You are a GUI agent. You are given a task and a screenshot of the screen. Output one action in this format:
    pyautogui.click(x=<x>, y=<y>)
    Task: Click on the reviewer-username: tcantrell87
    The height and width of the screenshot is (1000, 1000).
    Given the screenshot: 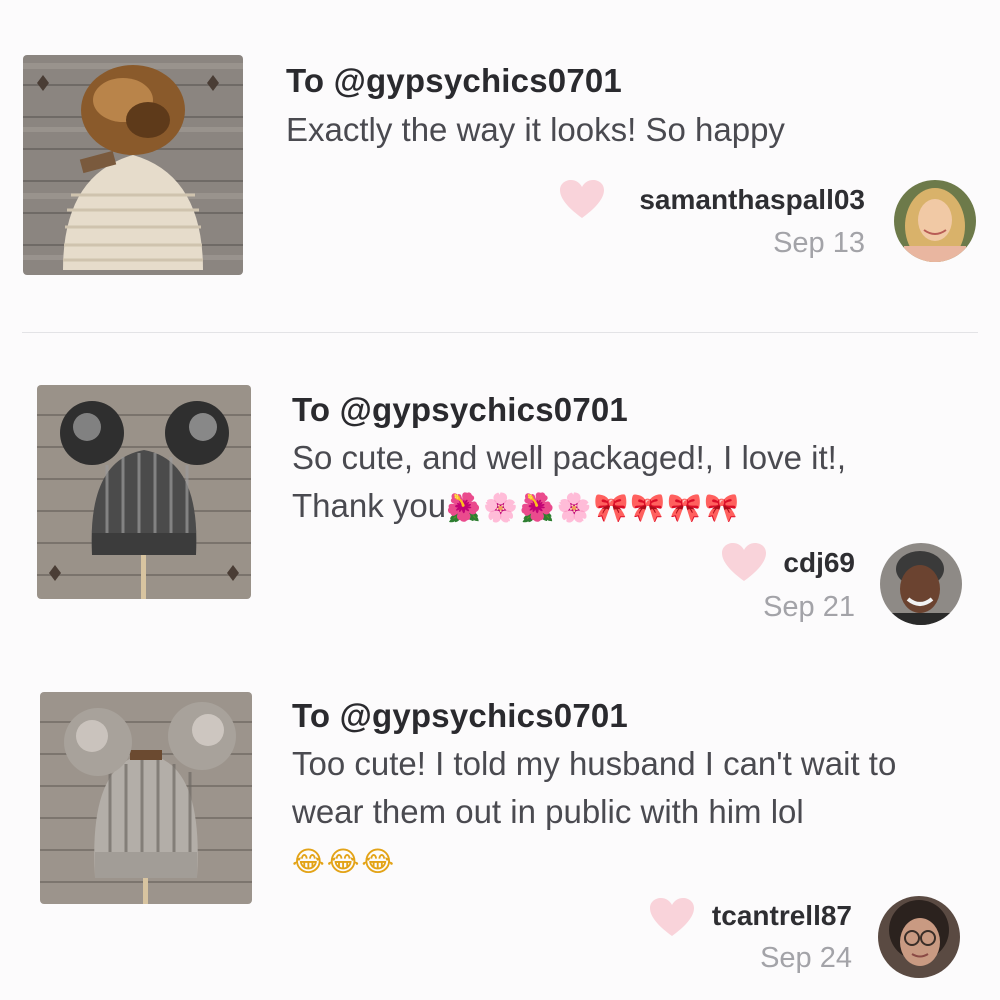 What is the action you would take?
    pyautogui.click(x=782, y=916)
    